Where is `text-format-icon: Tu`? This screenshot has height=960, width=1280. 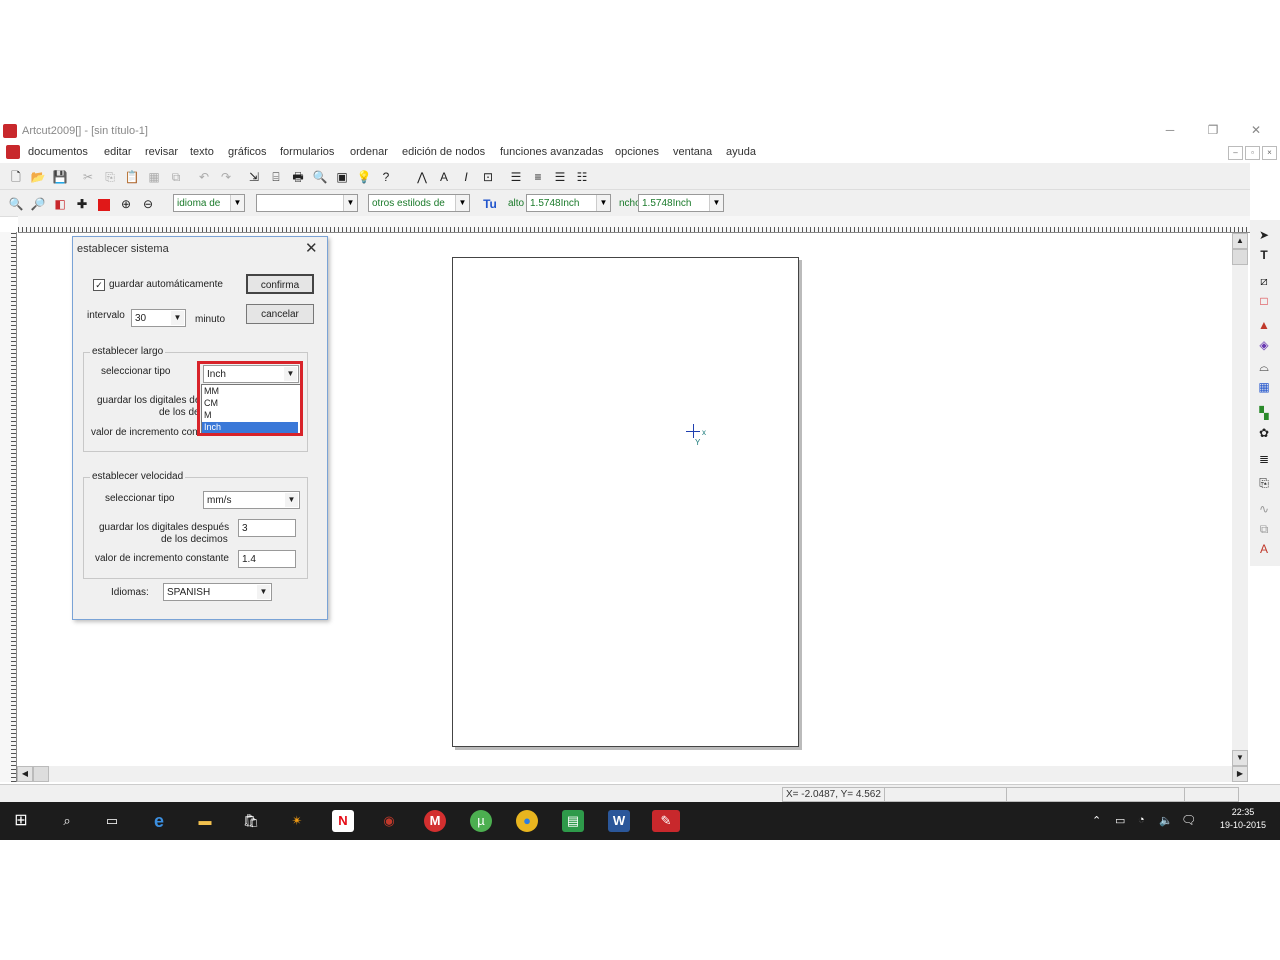 text-format-icon: Tu is located at coordinates (490, 204).